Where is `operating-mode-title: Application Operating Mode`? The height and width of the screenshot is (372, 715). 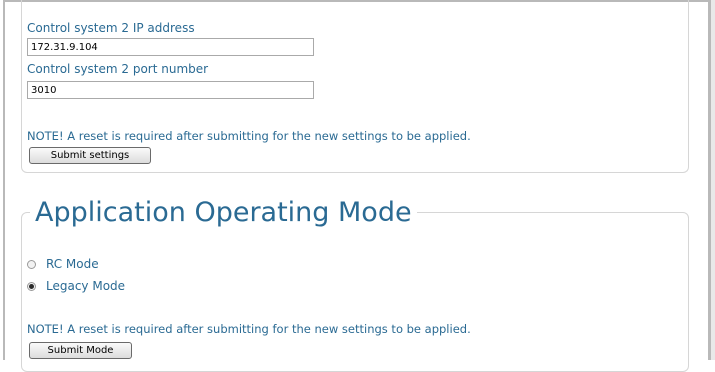 operating-mode-title: Application Operating Mode is located at coordinates (223, 213).